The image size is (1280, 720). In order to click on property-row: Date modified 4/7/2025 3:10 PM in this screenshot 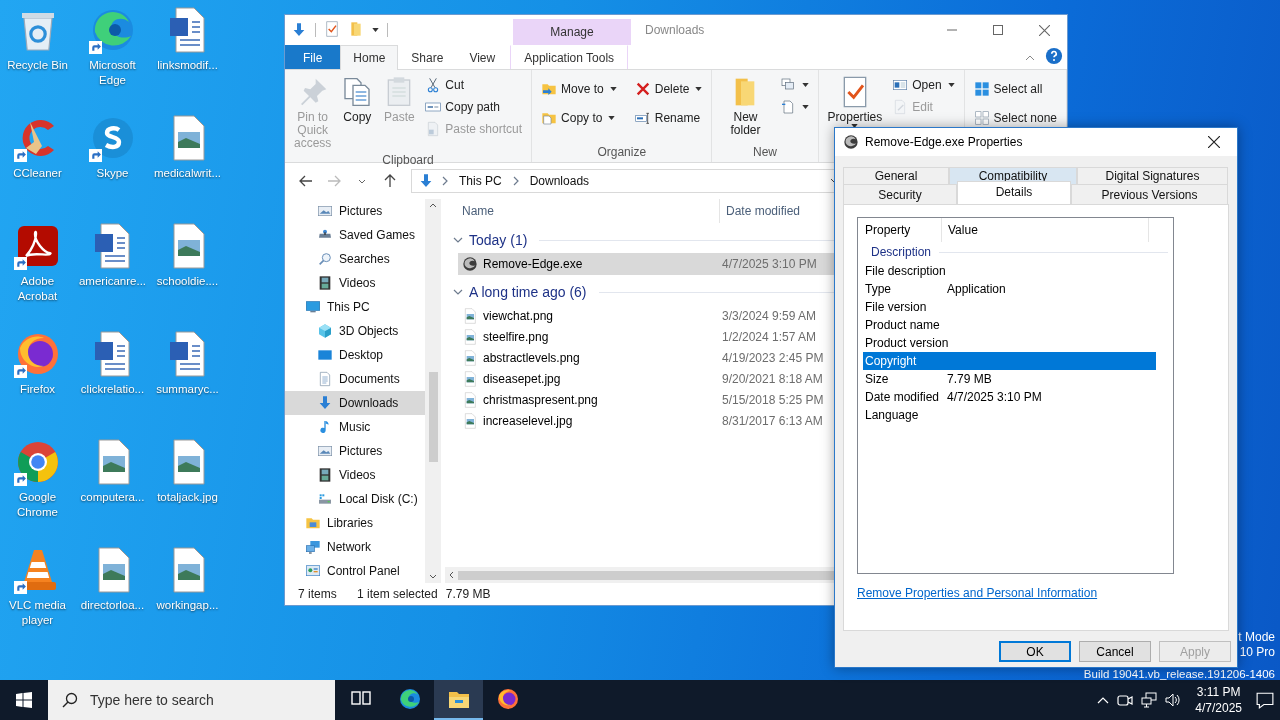, I will do `click(1009, 397)`.